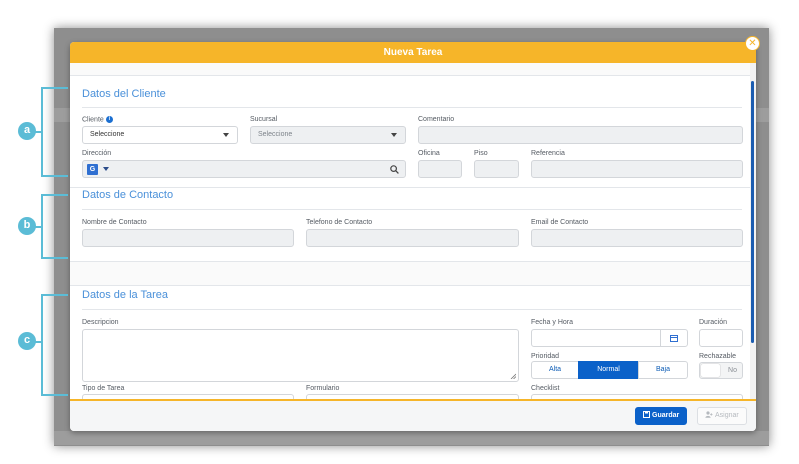 The width and height of the screenshot is (799, 464). Describe the element at coordinates (717, 356) in the screenshot. I see `rechazable-label: Rechazable` at that location.